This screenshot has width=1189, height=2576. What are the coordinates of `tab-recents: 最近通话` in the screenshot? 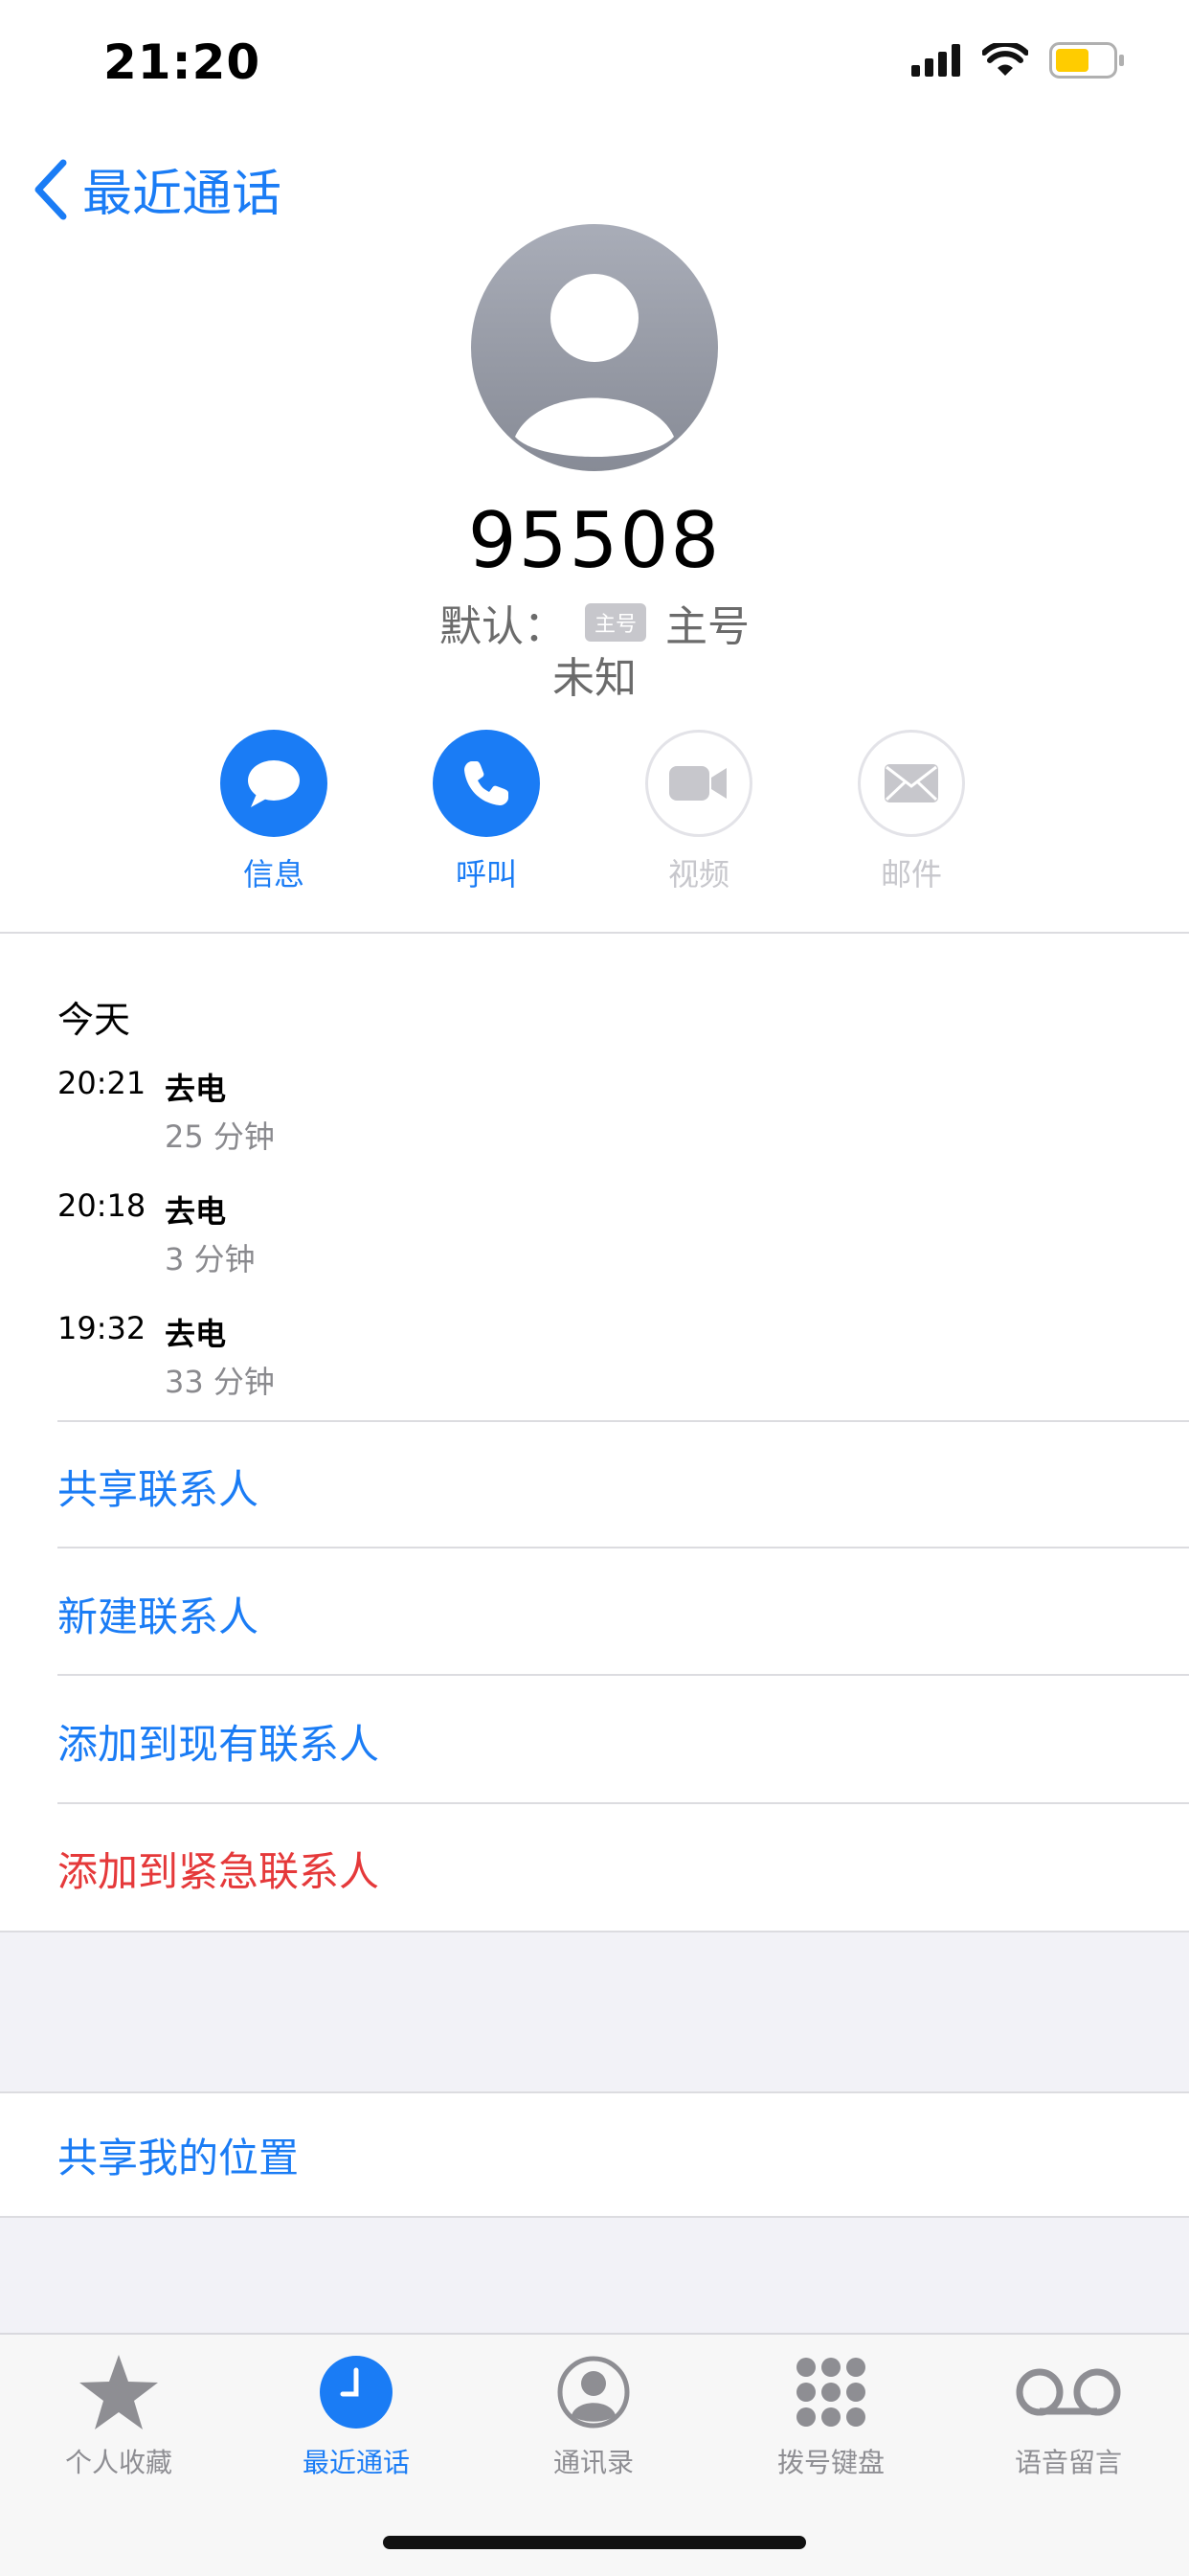 It's located at (356, 2413).